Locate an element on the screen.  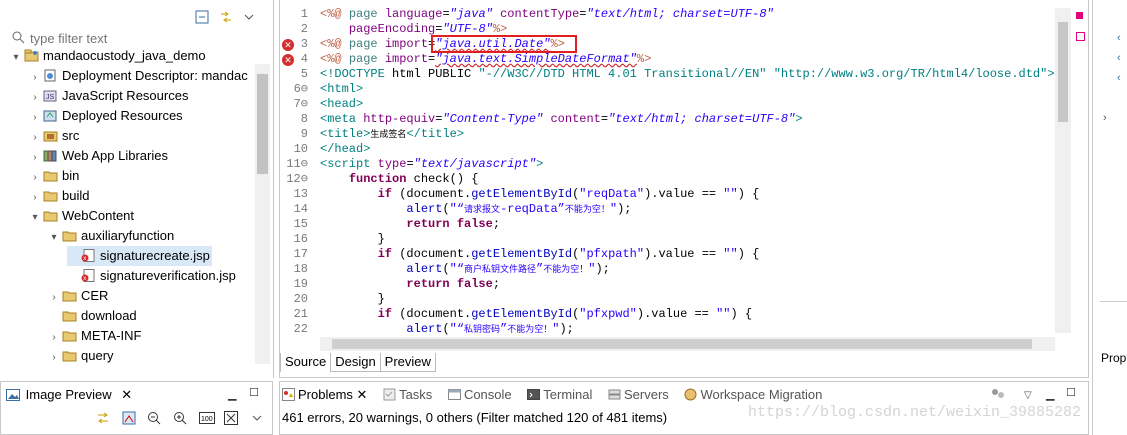
image-icon is located at coordinates (13, 393).